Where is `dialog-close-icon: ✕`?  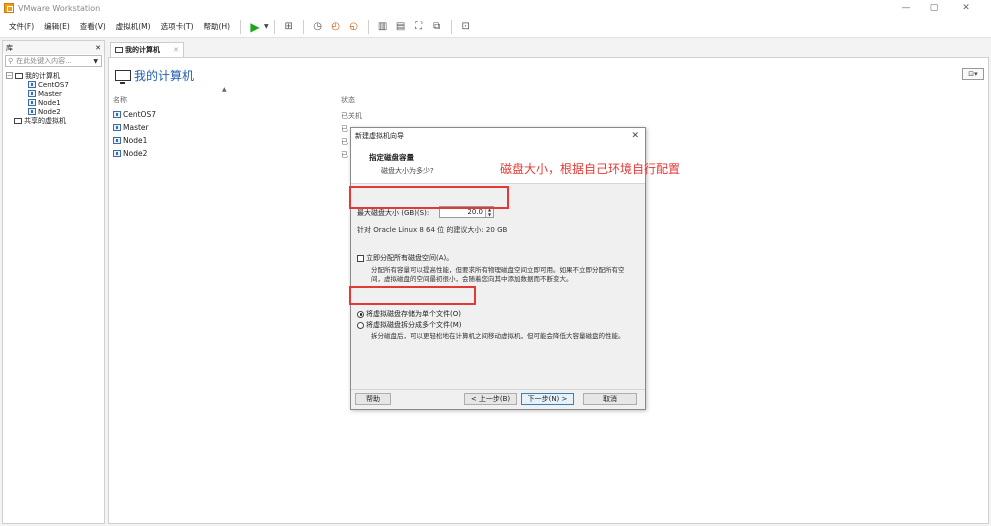
dialog-close-icon: ✕ is located at coordinates (635, 136).